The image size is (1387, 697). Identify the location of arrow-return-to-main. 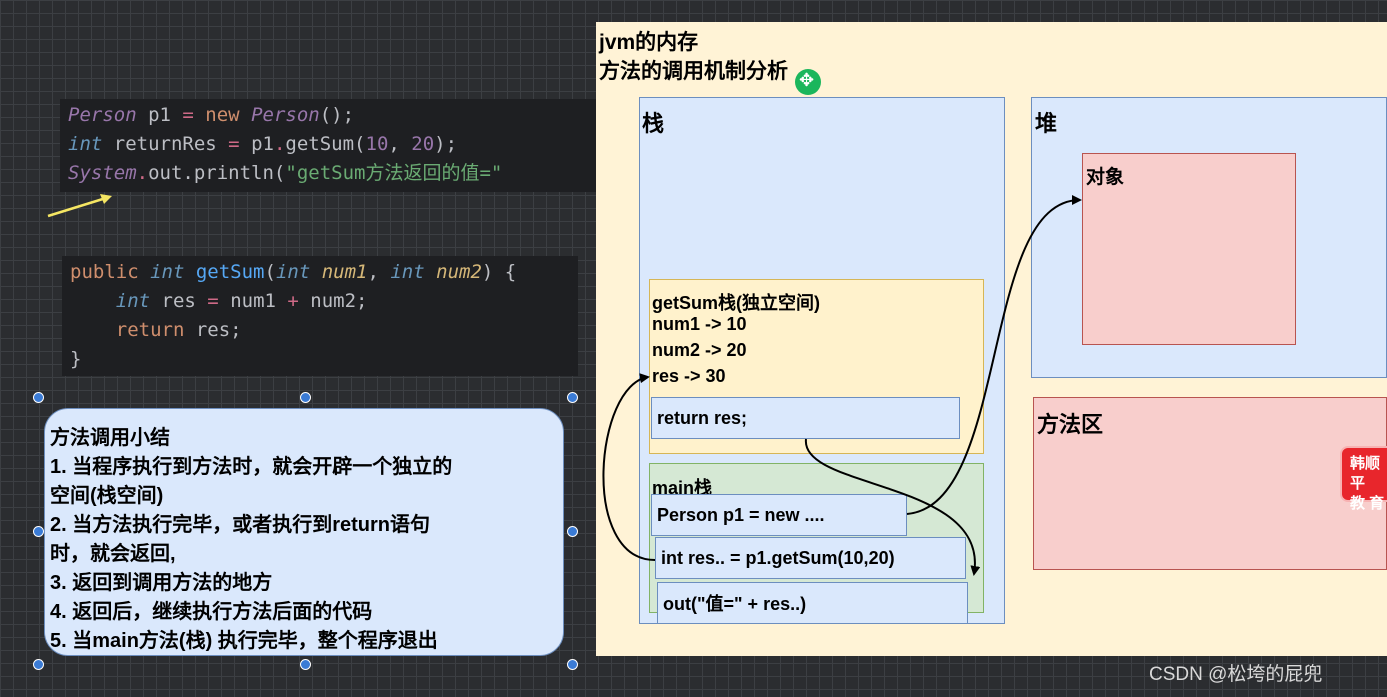
(892, 507).